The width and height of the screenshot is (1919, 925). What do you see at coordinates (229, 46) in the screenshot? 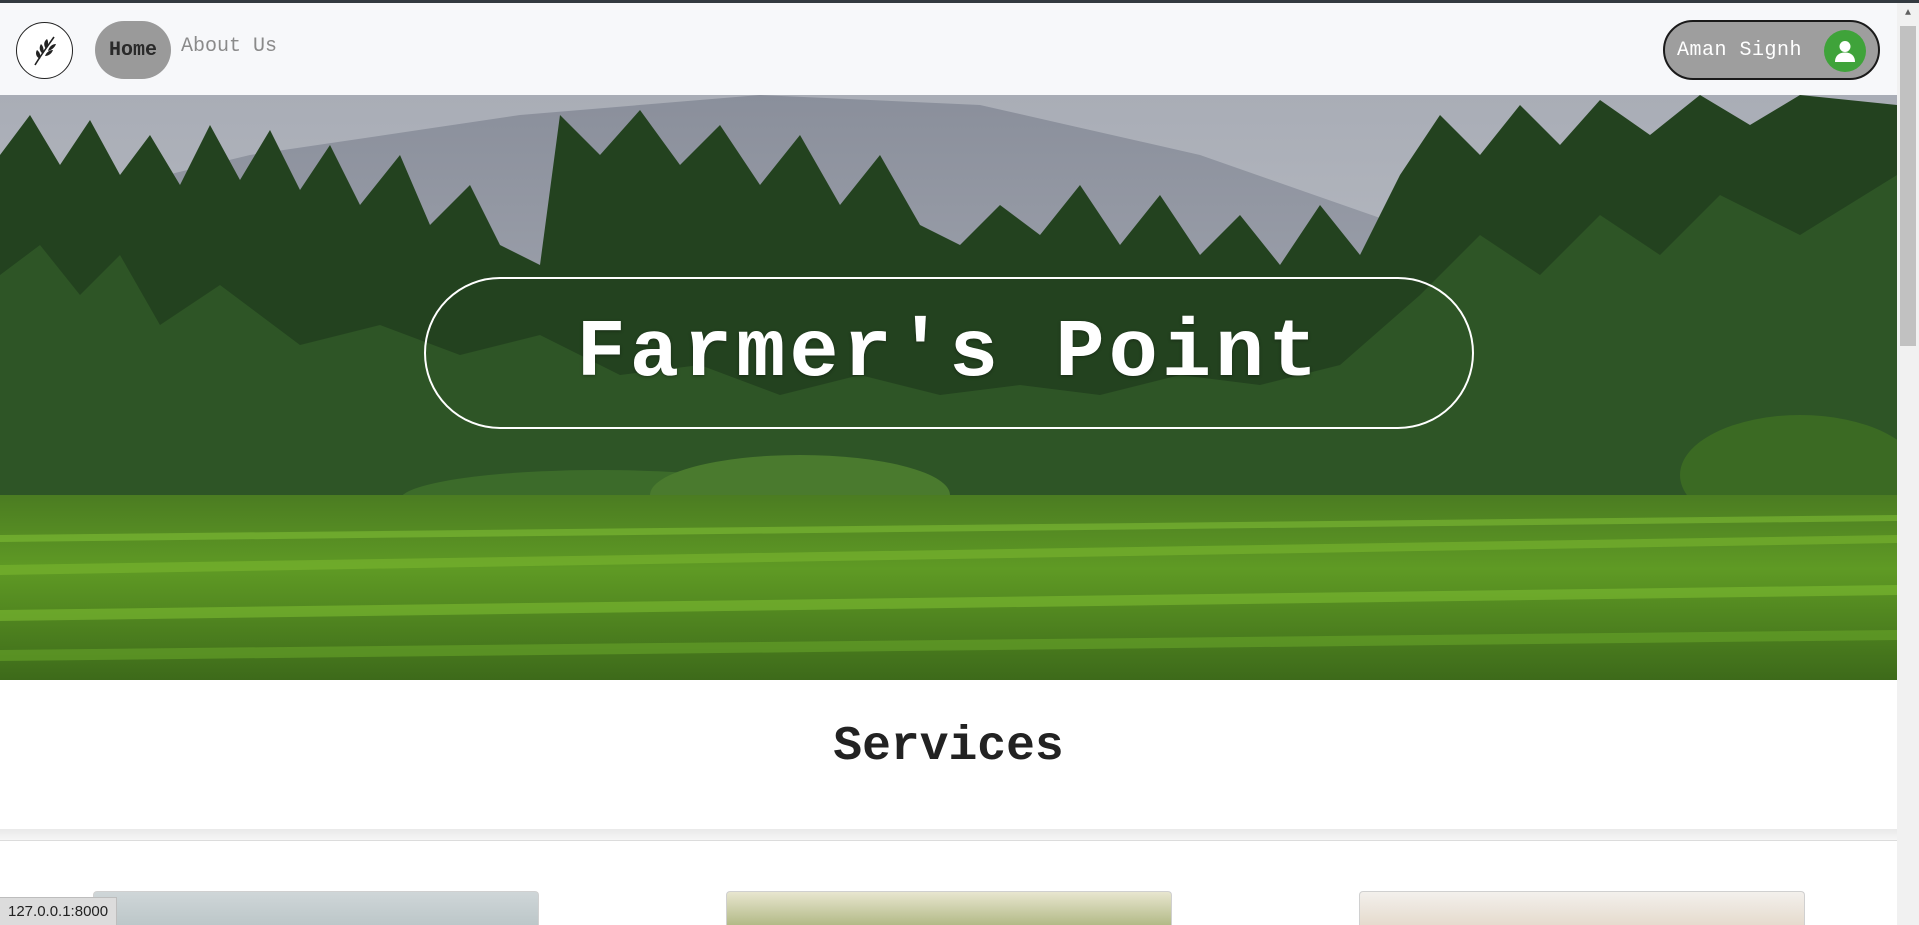
I see `nav-about-link: About Us` at bounding box center [229, 46].